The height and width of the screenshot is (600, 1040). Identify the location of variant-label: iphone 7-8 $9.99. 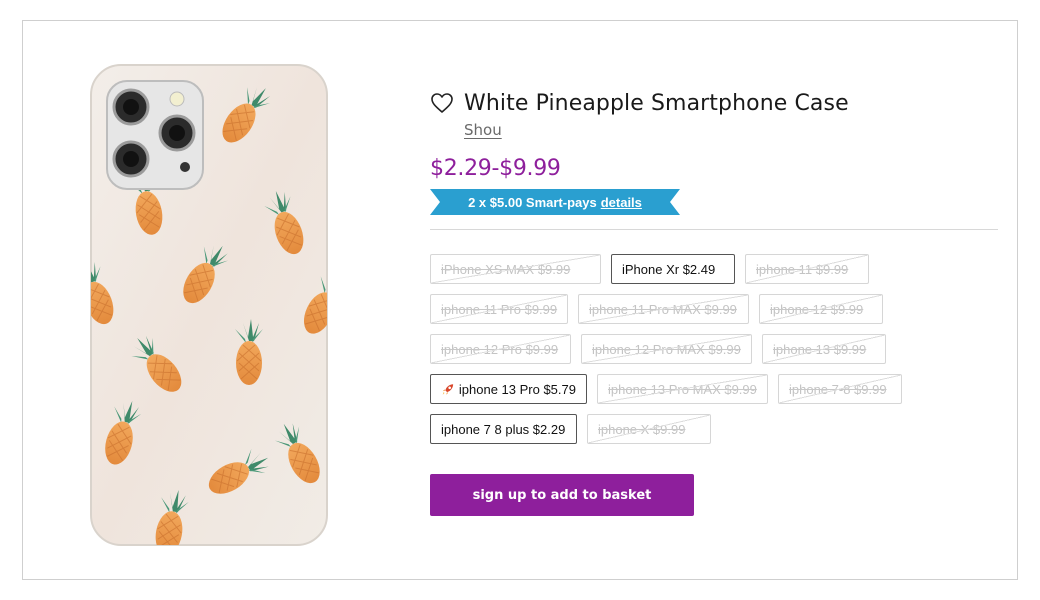
(838, 389).